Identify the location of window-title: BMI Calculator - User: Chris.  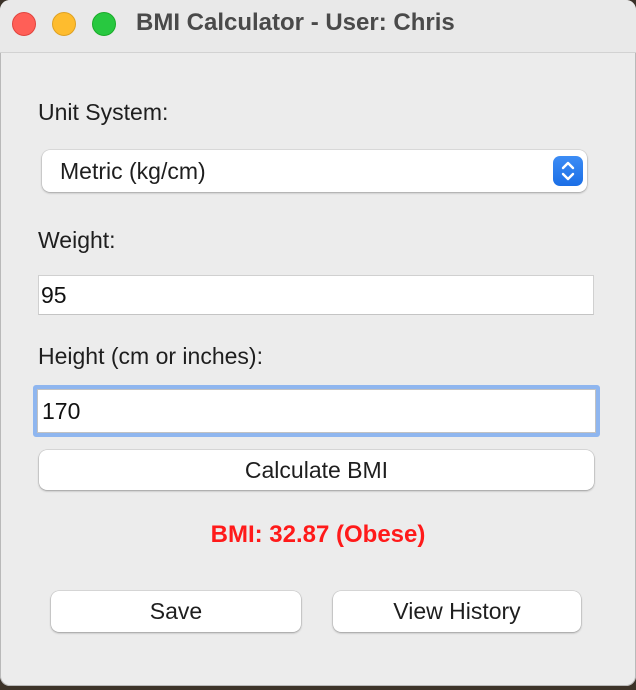
(295, 22).